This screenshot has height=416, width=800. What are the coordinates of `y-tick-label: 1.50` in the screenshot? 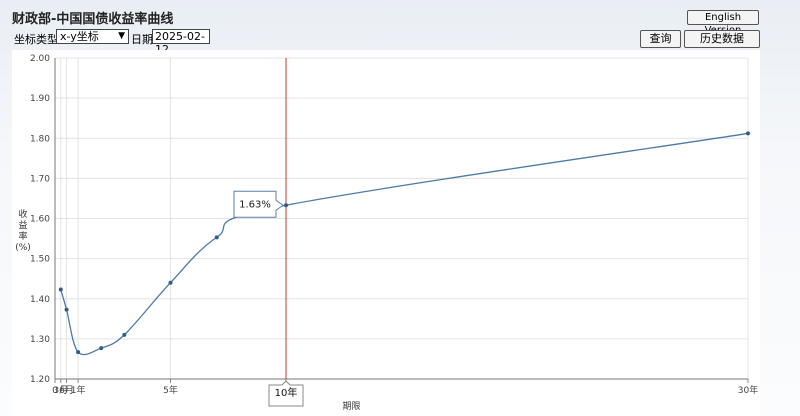 It's located at (40, 260).